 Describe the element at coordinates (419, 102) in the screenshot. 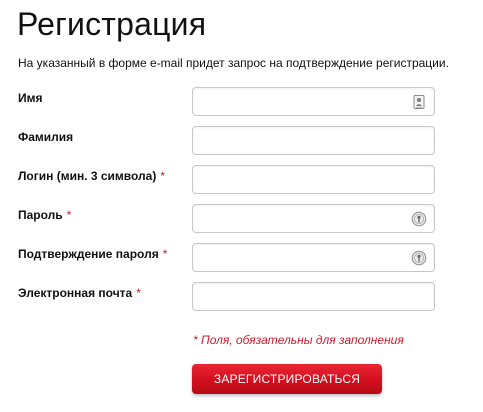

I see `contact-card-icon` at that location.